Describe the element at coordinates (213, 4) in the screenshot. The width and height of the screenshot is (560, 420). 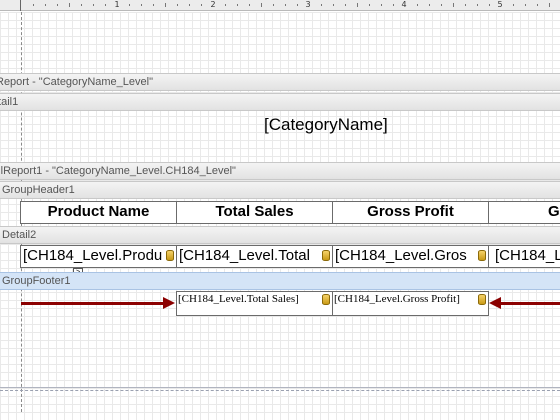
I see `ruler-number-2: 2` at that location.